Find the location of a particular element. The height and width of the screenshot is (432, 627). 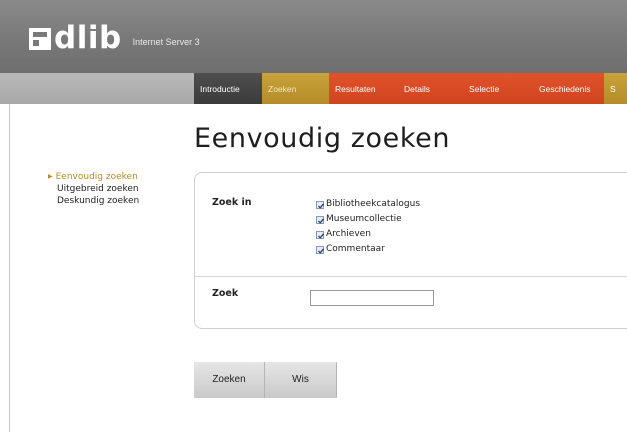

tab-resultaten: Resultaten is located at coordinates (363, 88).